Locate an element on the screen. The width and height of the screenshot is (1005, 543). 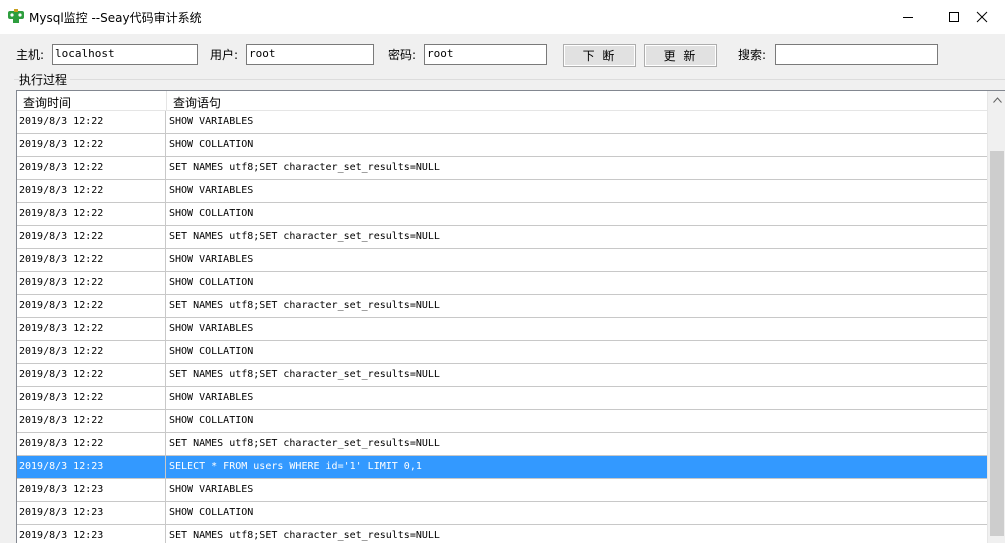
host-input: localhost is located at coordinates (125, 54).